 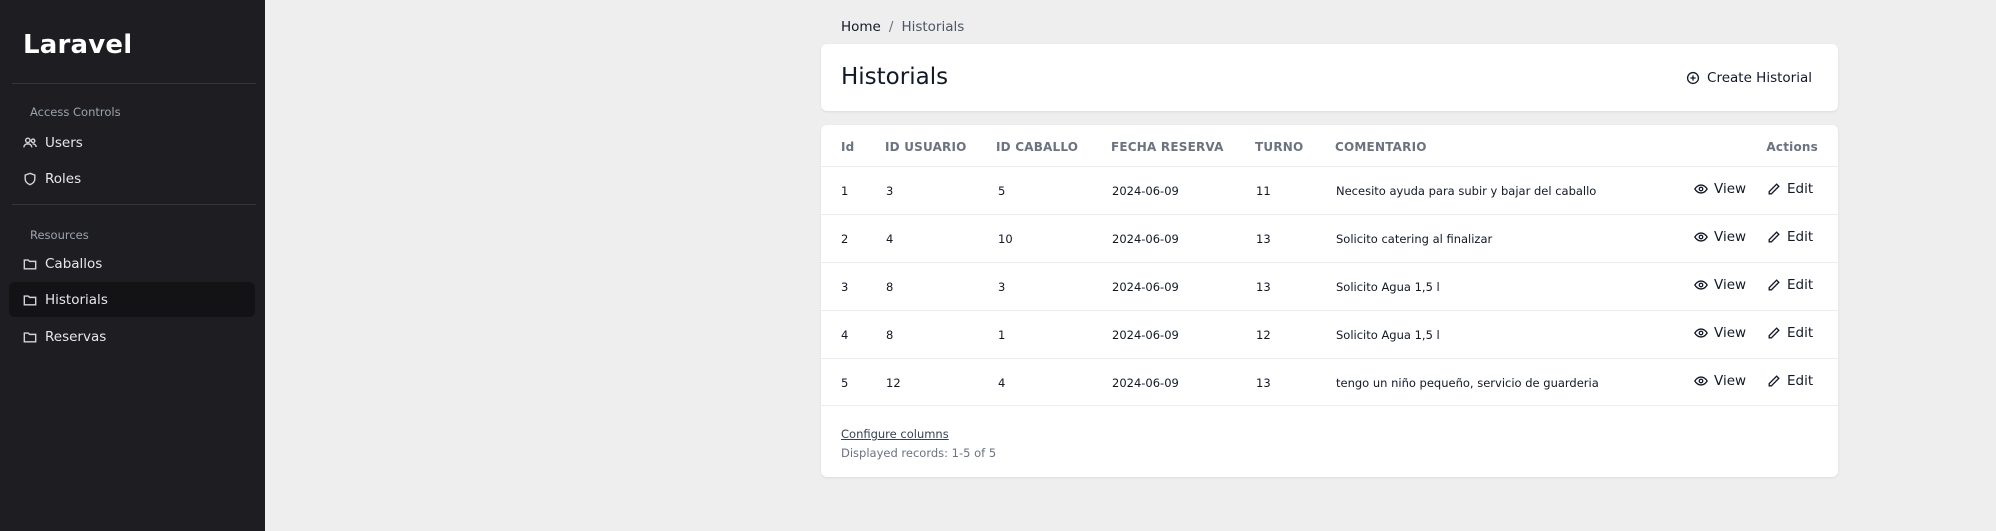 What do you see at coordinates (1002, 383) in the screenshot?
I see `cell-id-caballo: 4` at bounding box center [1002, 383].